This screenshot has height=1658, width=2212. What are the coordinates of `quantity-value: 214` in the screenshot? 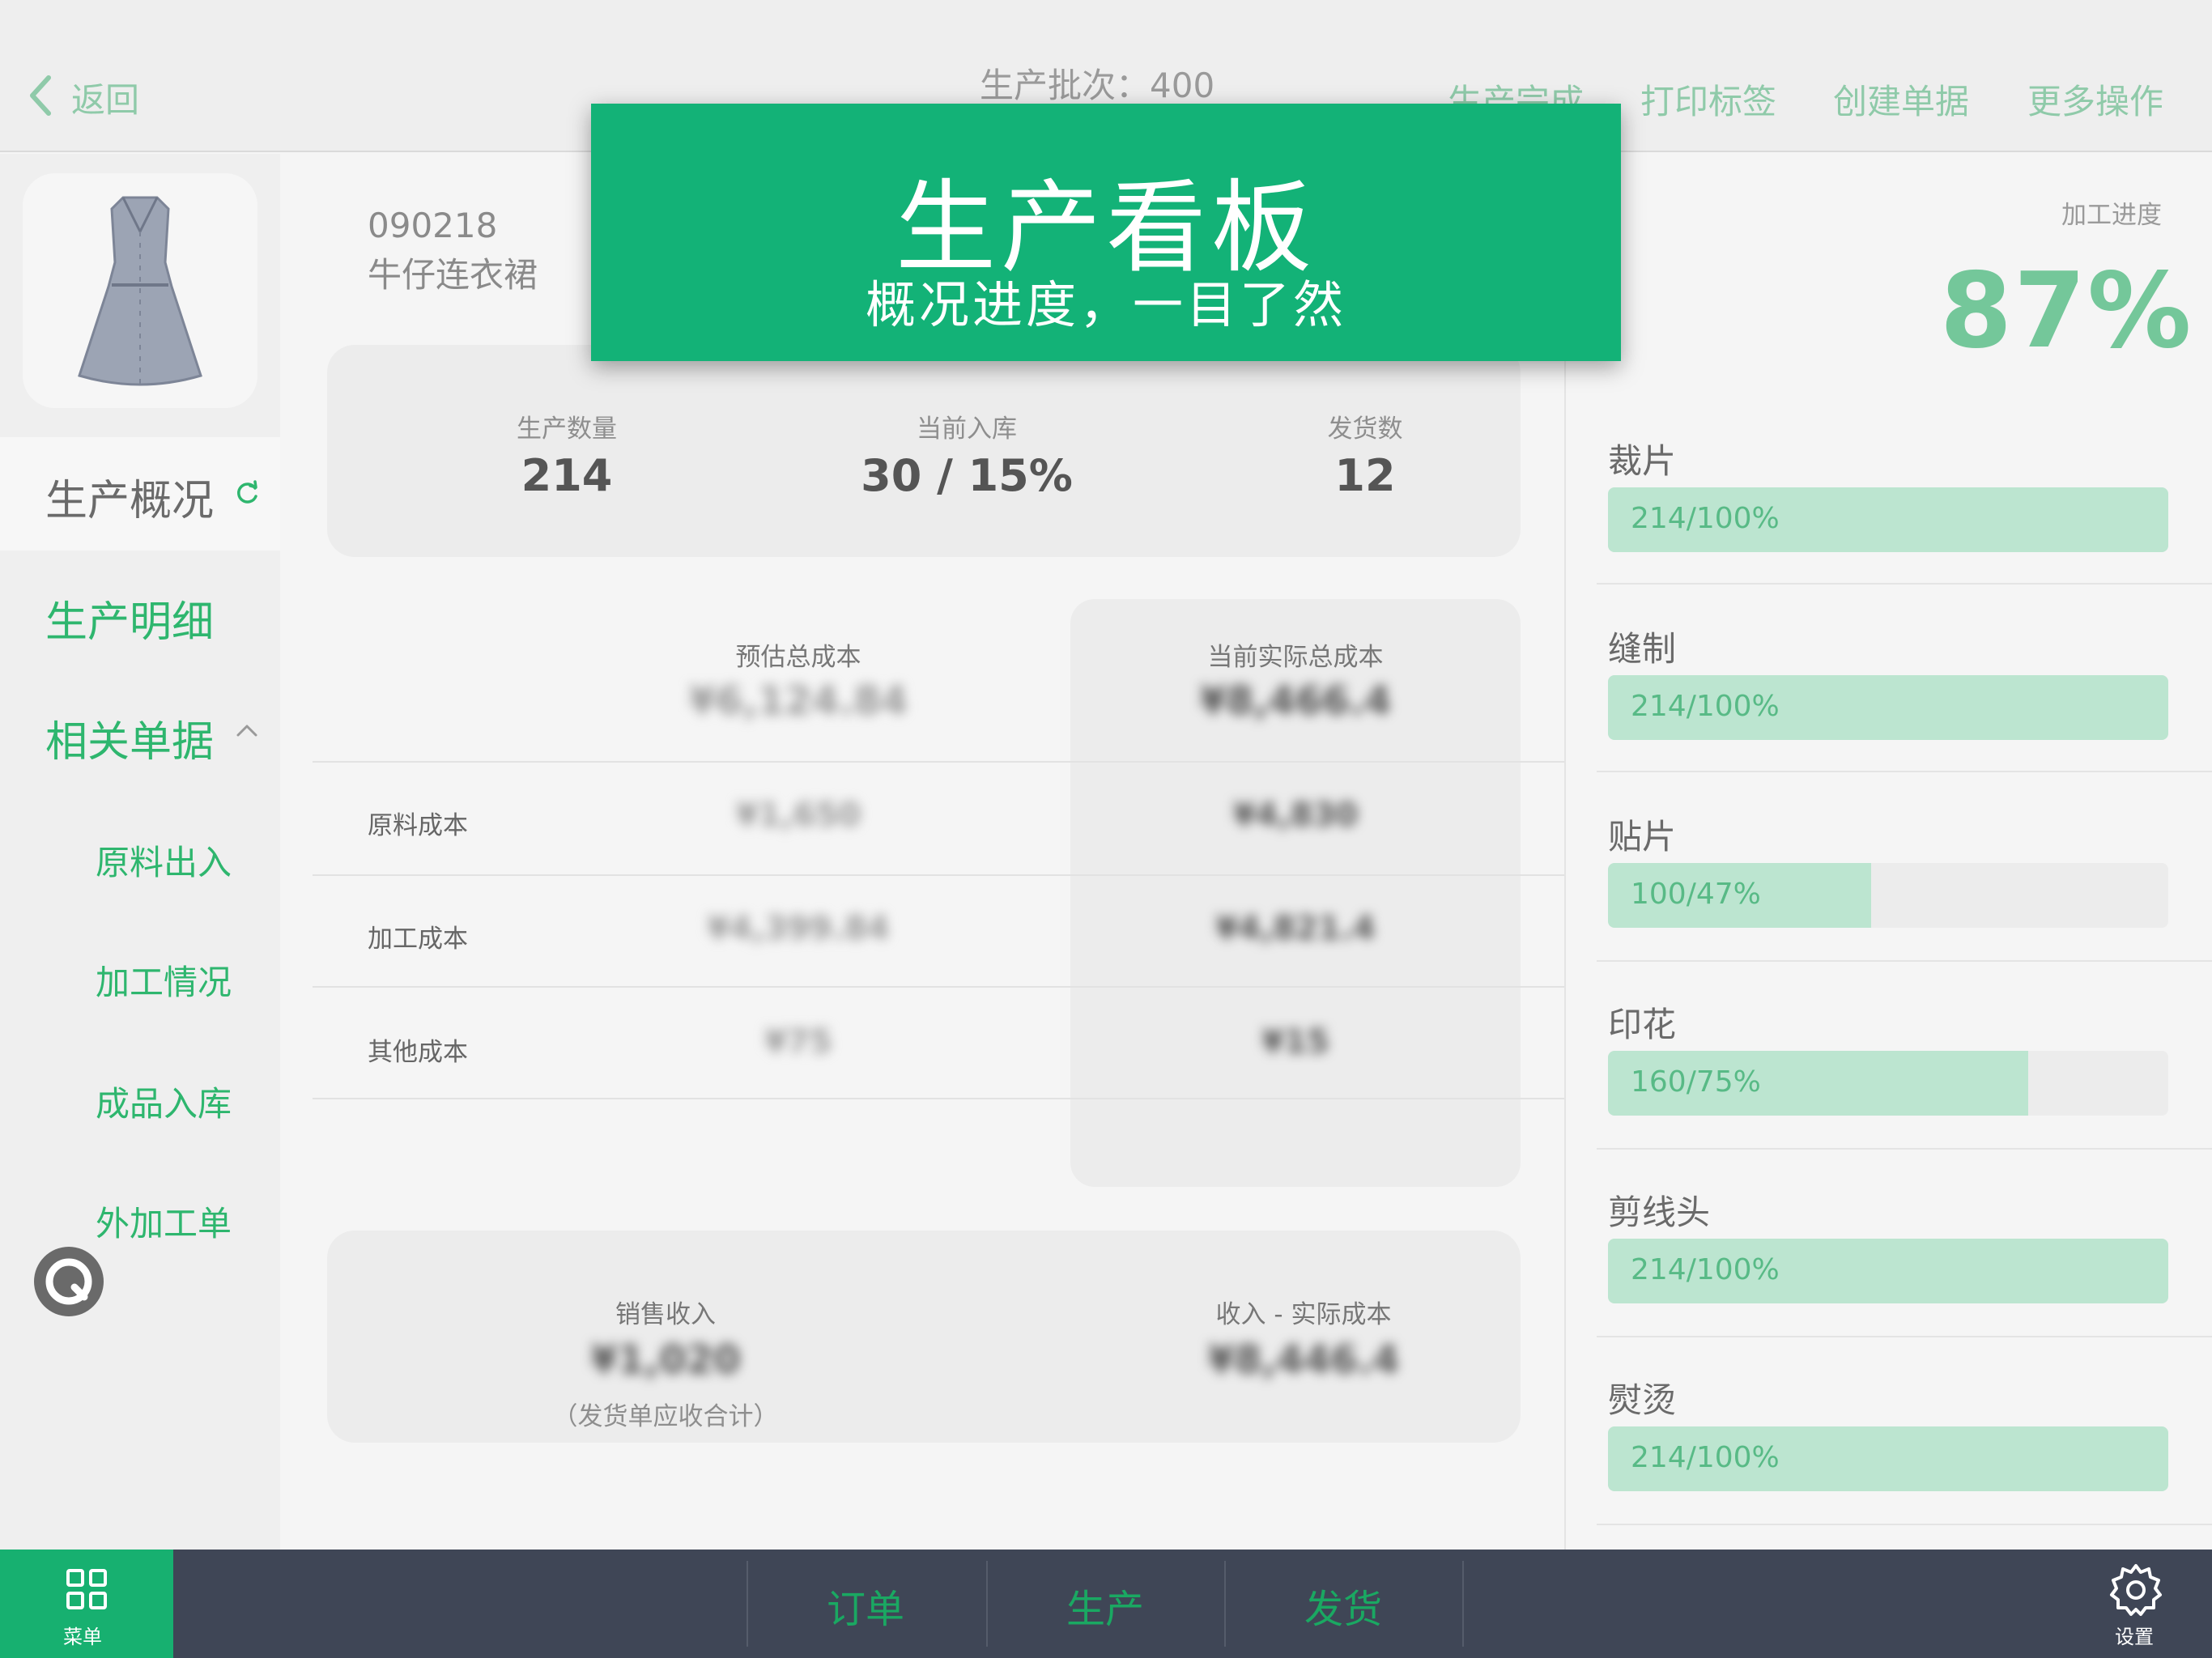 It's located at (567, 475).